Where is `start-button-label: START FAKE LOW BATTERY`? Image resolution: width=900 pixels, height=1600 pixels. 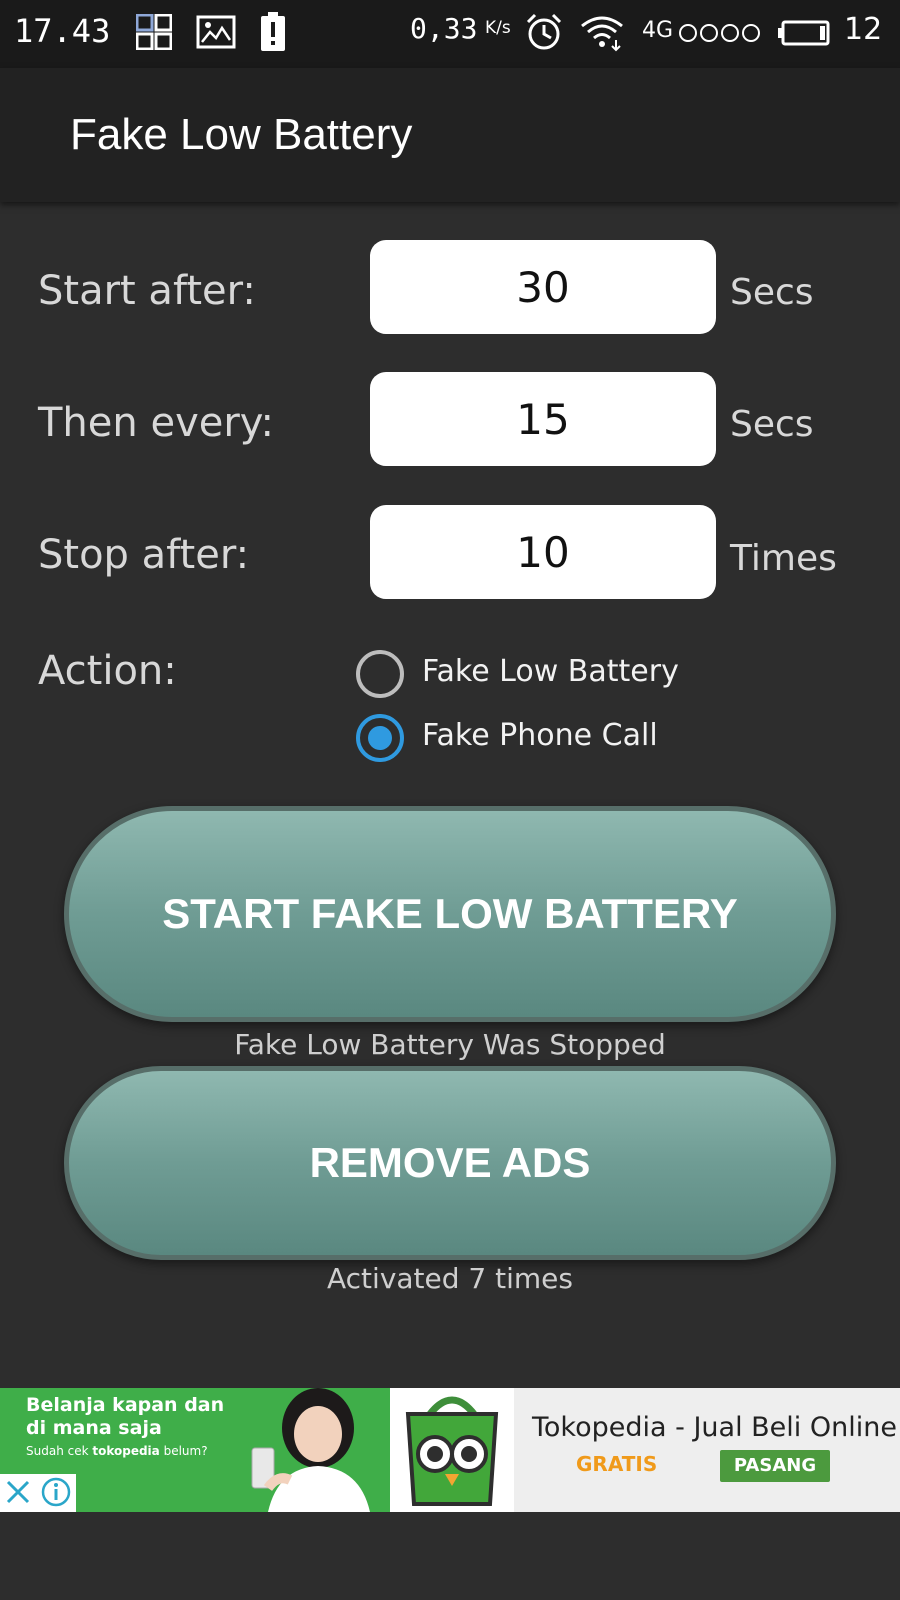 start-button-label: START FAKE LOW BATTERY is located at coordinates (450, 913).